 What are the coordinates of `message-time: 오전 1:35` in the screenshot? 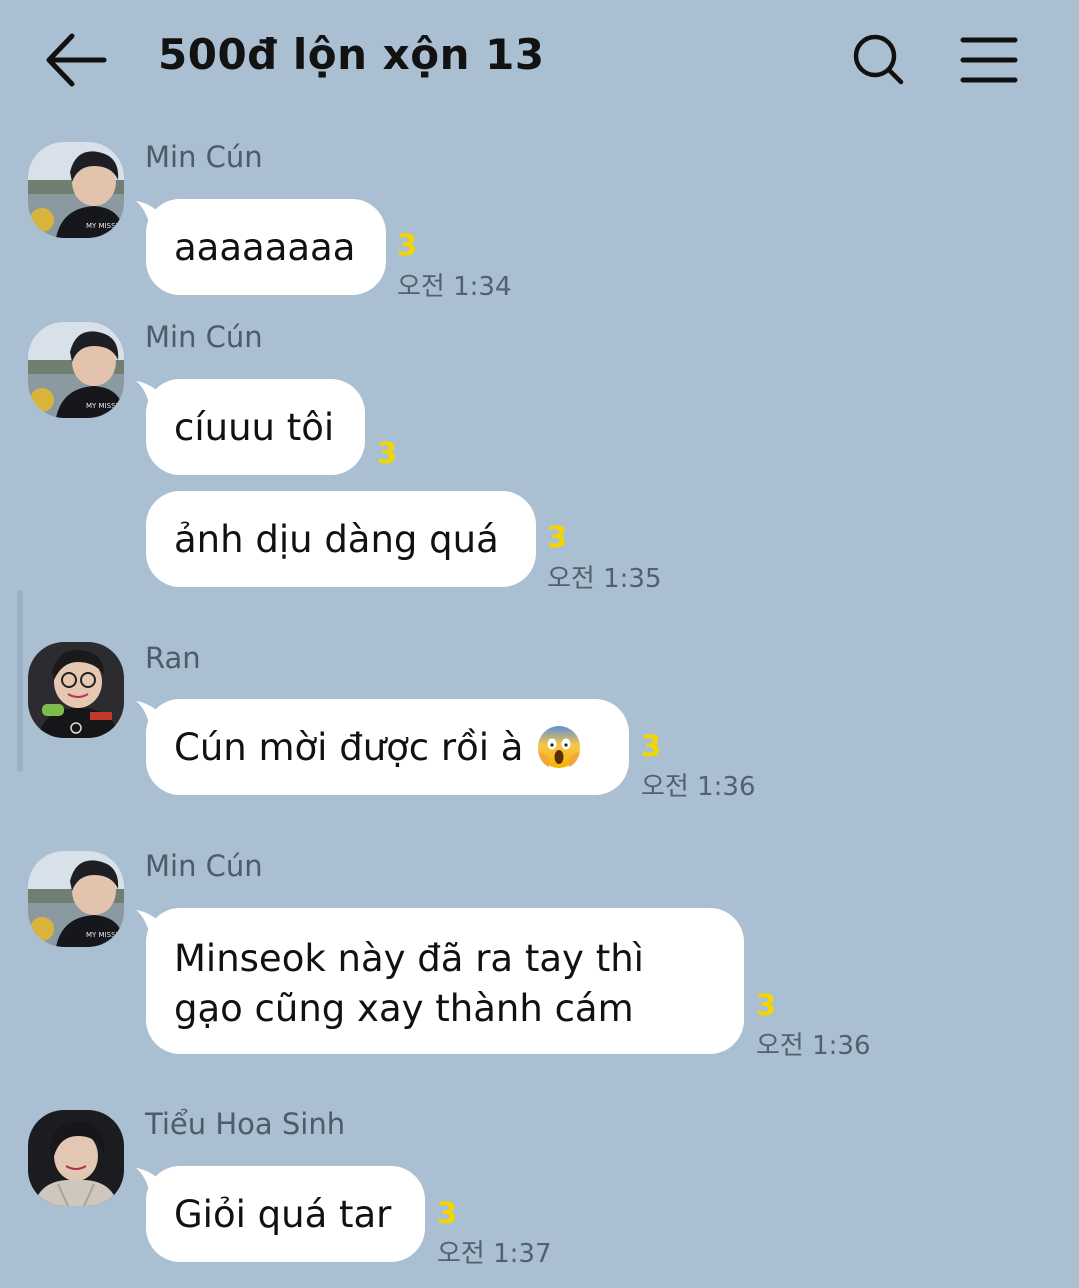 It's located at (604, 579).